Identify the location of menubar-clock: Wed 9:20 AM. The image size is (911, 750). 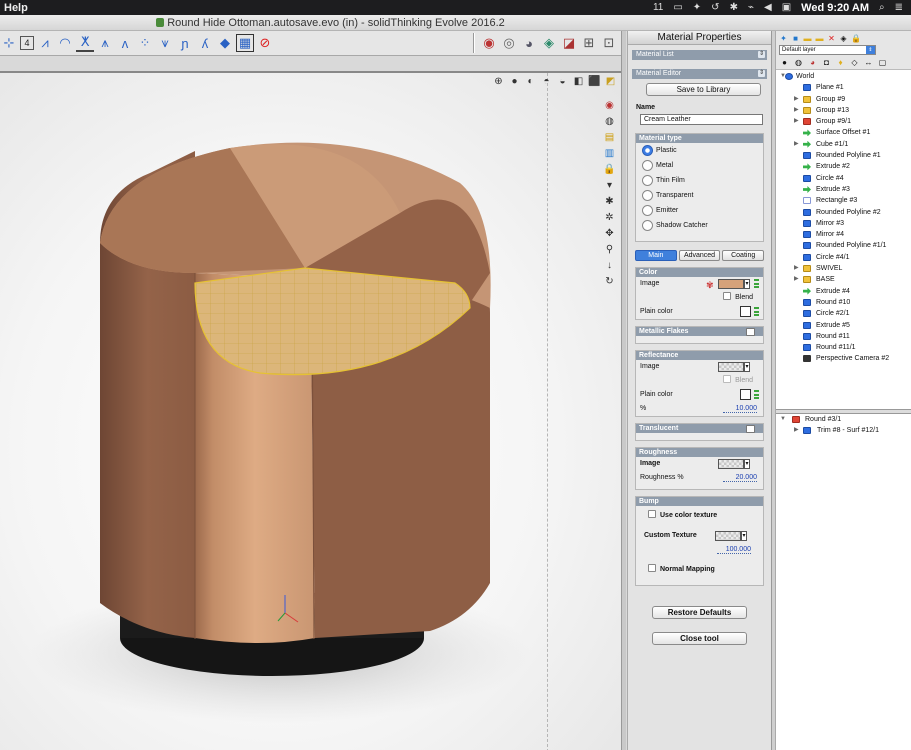
(835, 8).